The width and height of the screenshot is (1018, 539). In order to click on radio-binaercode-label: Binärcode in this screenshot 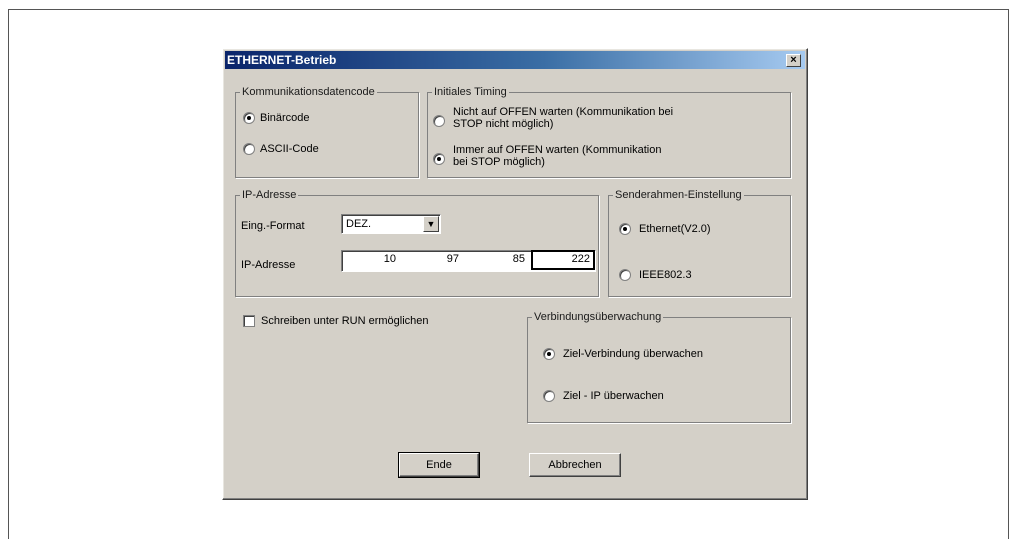, I will do `click(285, 118)`.